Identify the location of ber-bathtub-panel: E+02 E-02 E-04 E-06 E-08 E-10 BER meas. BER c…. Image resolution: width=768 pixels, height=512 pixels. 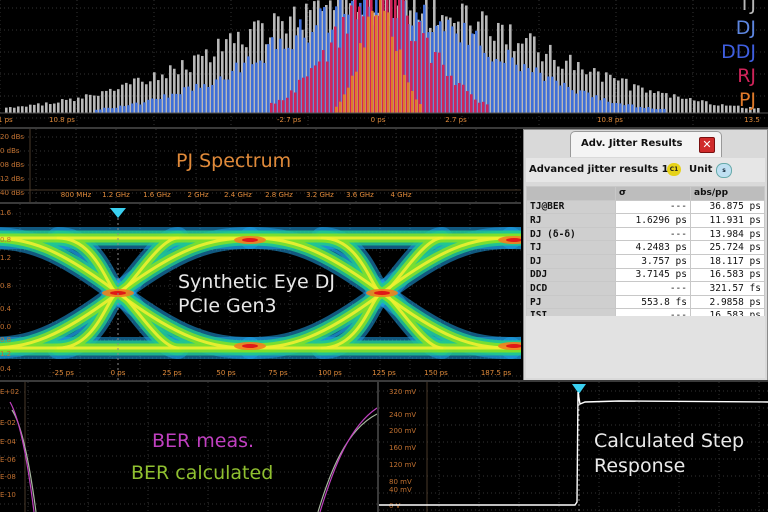
(188, 447).